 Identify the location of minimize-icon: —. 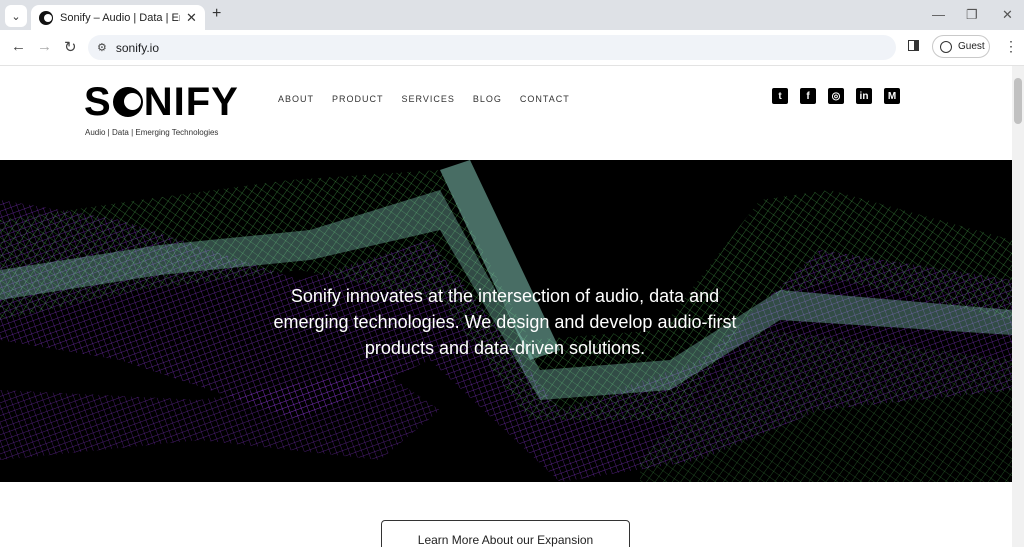
(938, 14).